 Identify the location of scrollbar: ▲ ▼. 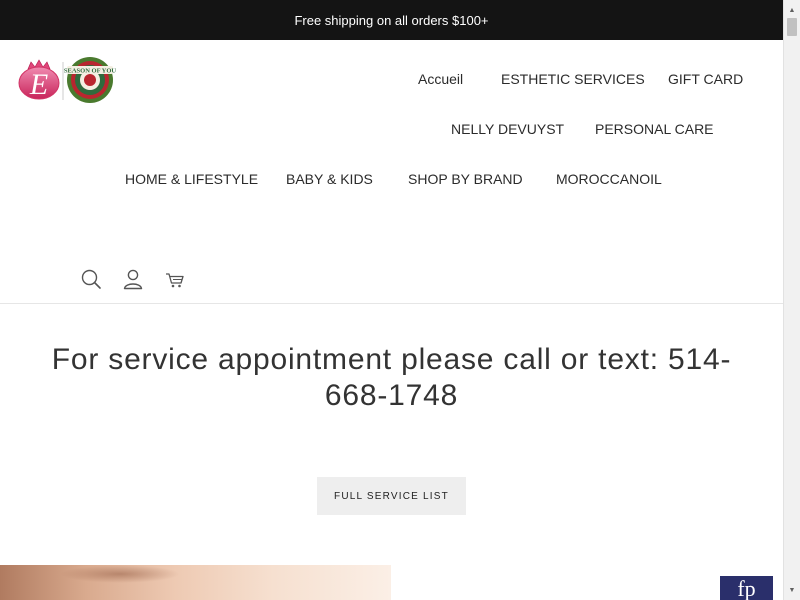
(791, 300).